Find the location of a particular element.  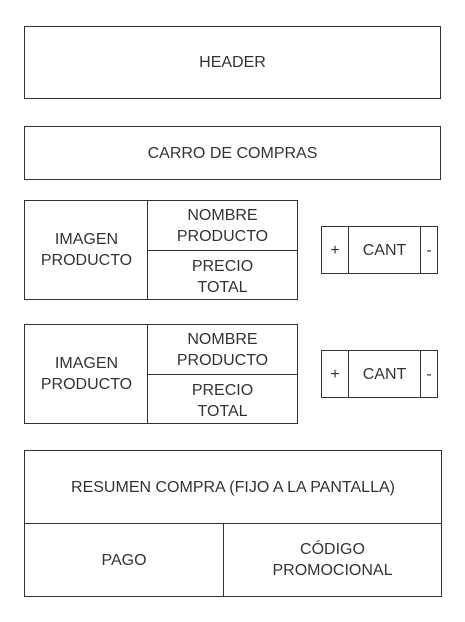

header-box: HEADER is located at coordinates (232, 62).